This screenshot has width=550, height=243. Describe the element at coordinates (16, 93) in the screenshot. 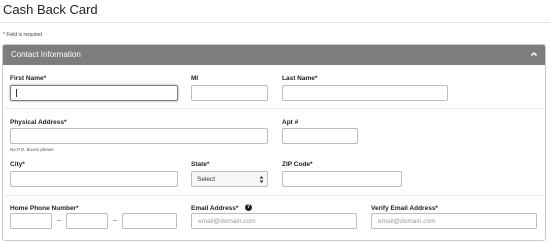

I see `text-caret` at that location.